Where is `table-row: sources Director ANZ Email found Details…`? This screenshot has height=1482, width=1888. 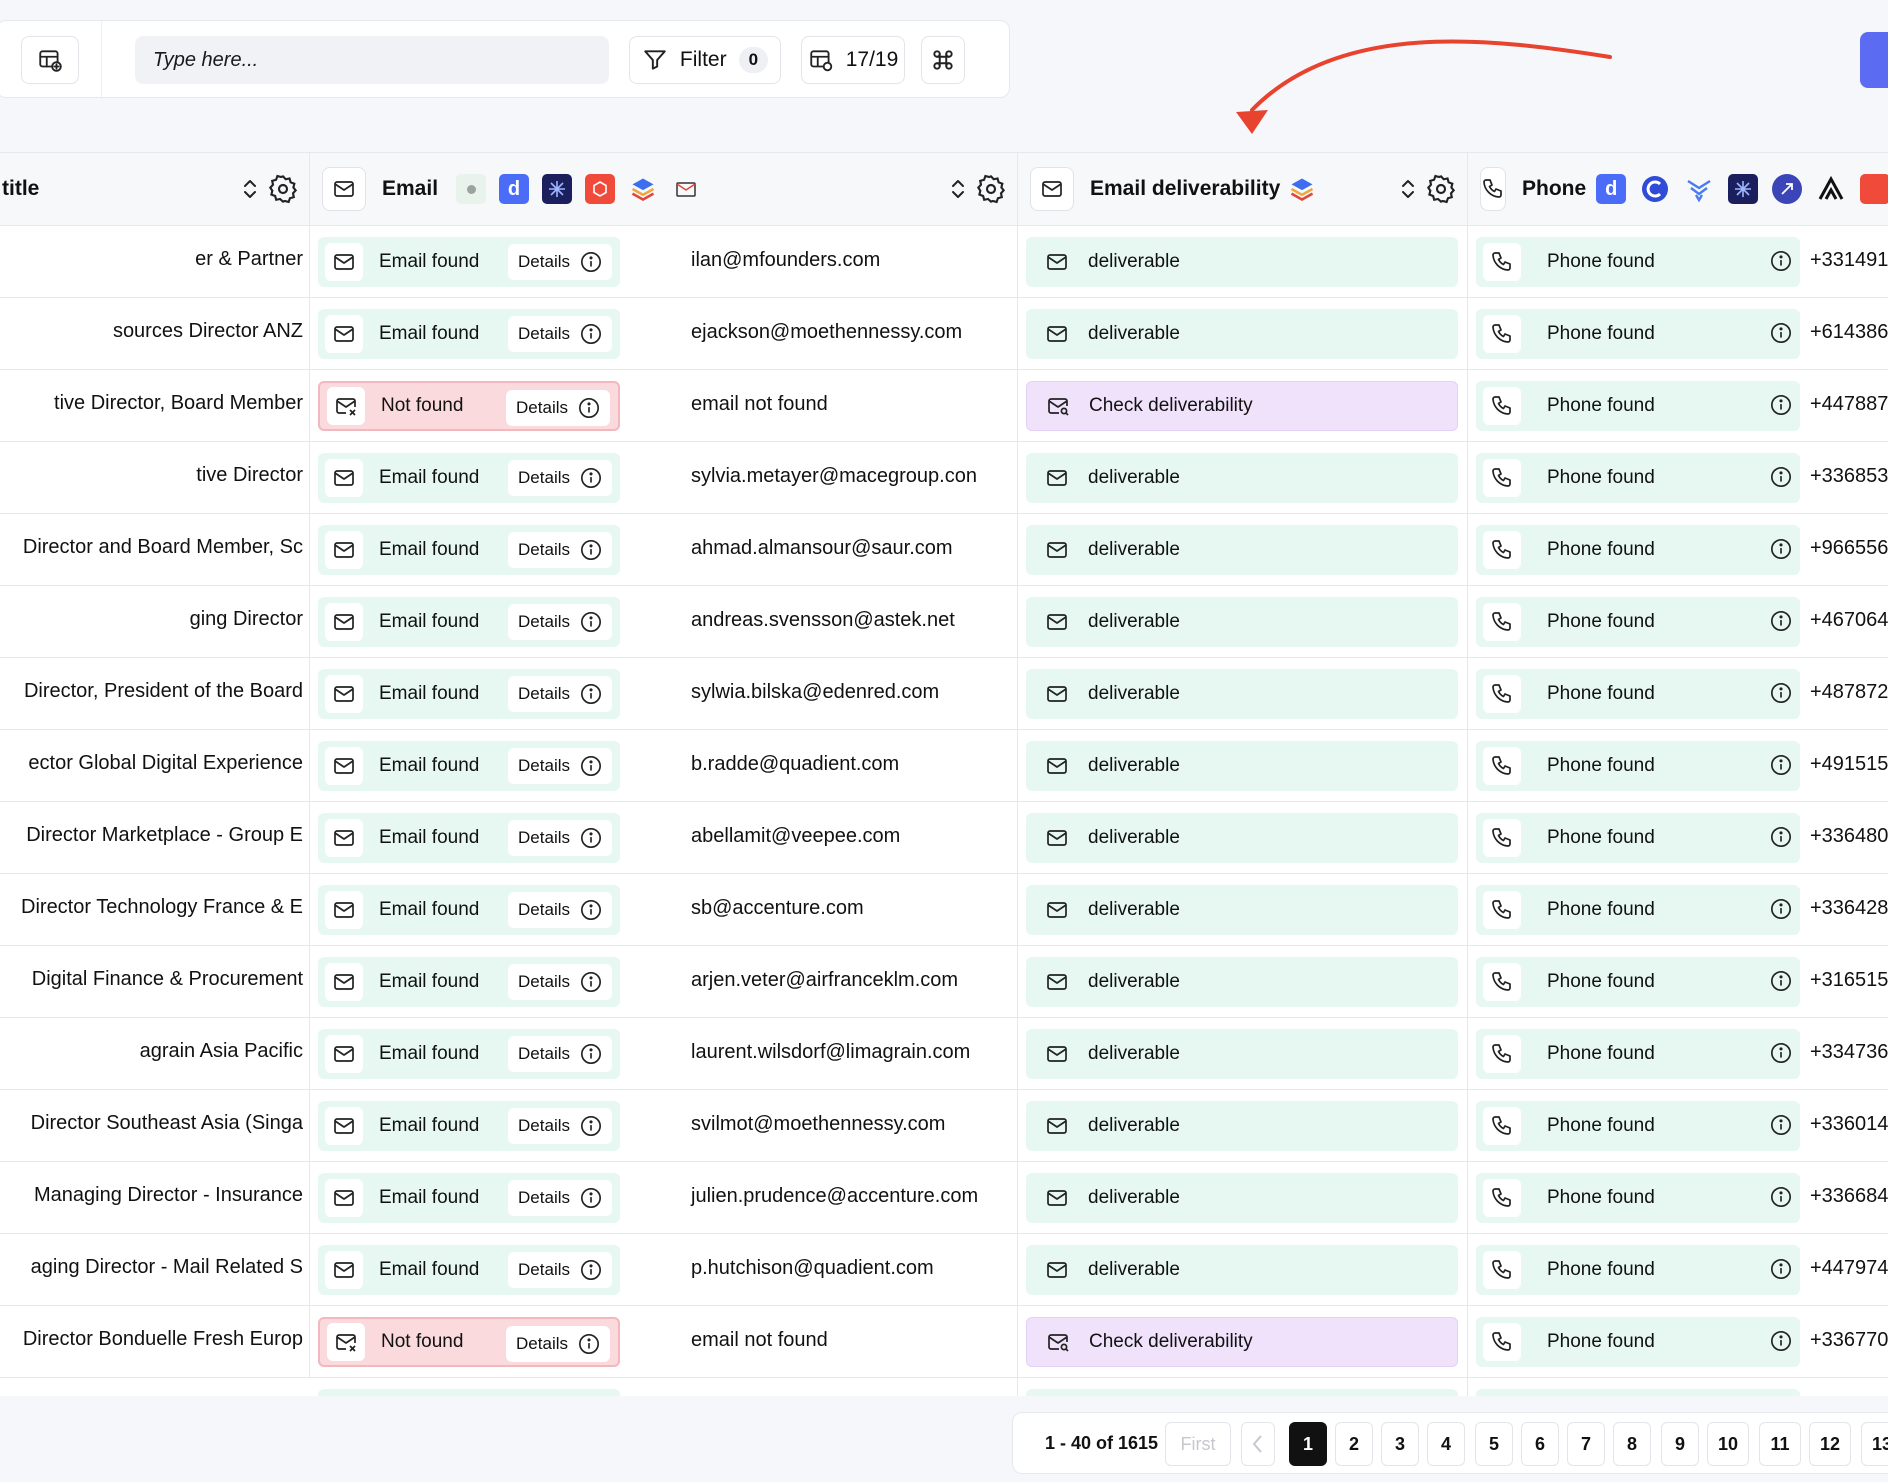
table-row: sources Director ANZ Email found Details… is located at coordinates (944, 334).